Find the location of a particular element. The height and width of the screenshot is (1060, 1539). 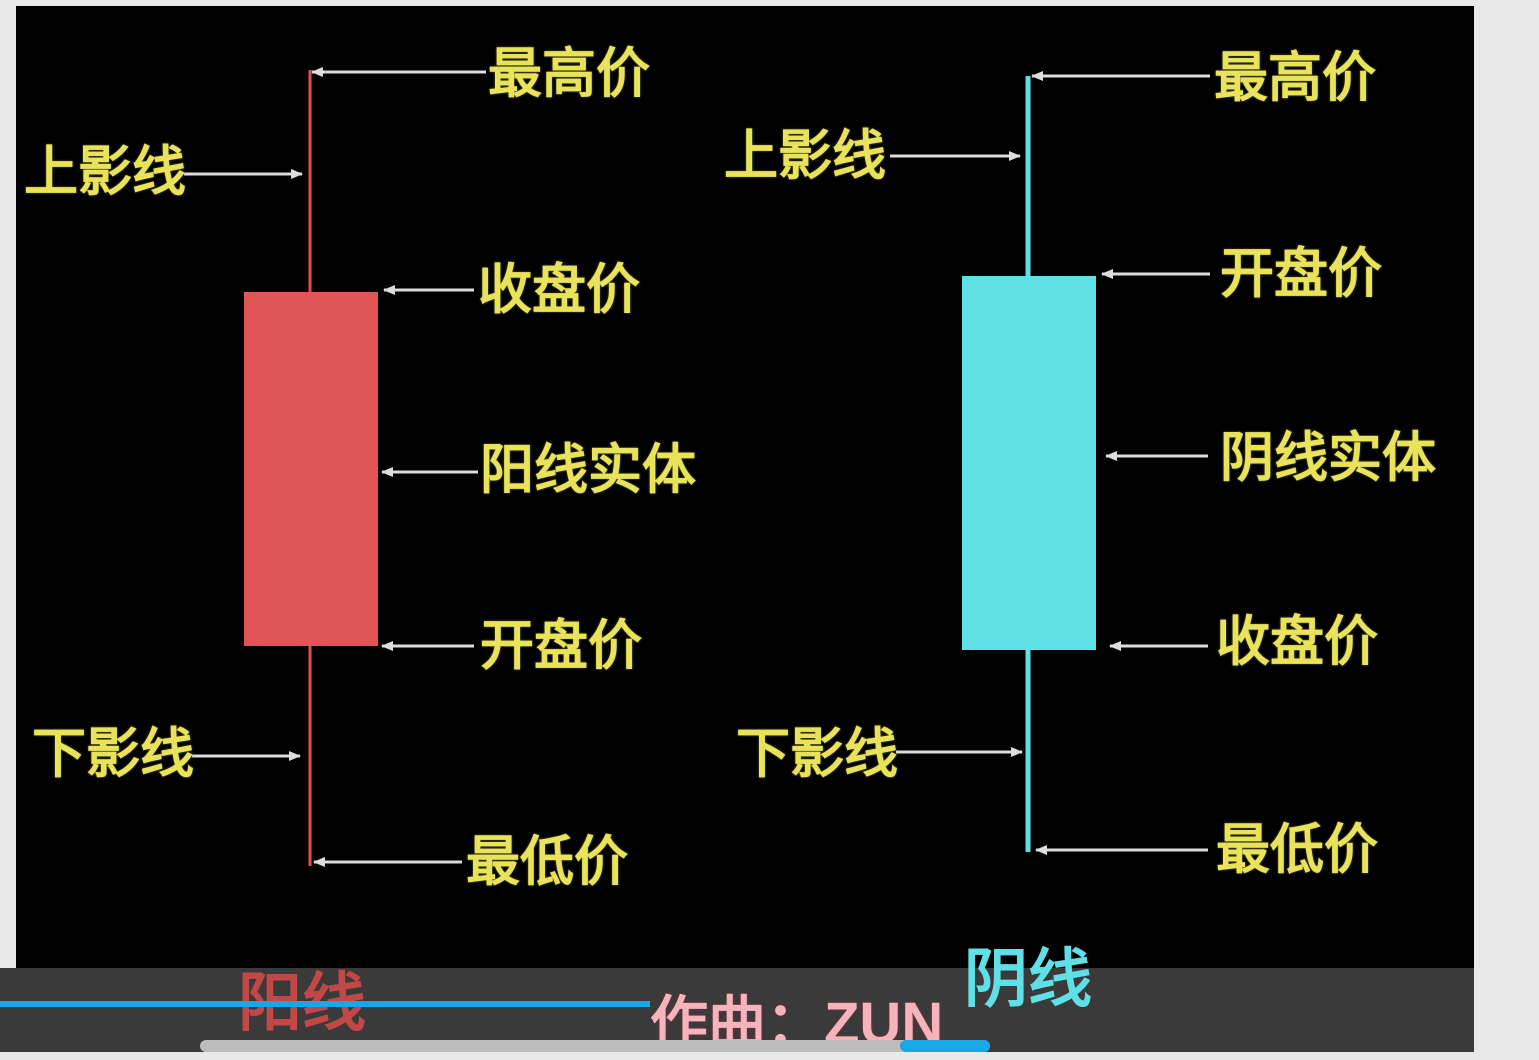

horizontal-scrollbar is located at coordinates (595, 1046).